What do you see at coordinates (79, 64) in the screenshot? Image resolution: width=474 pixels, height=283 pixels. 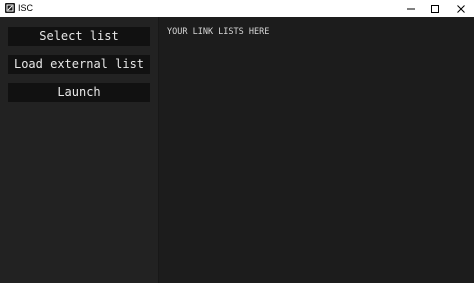 I see `load-external-list-button: Load external list` at bounding box center [79, 64].